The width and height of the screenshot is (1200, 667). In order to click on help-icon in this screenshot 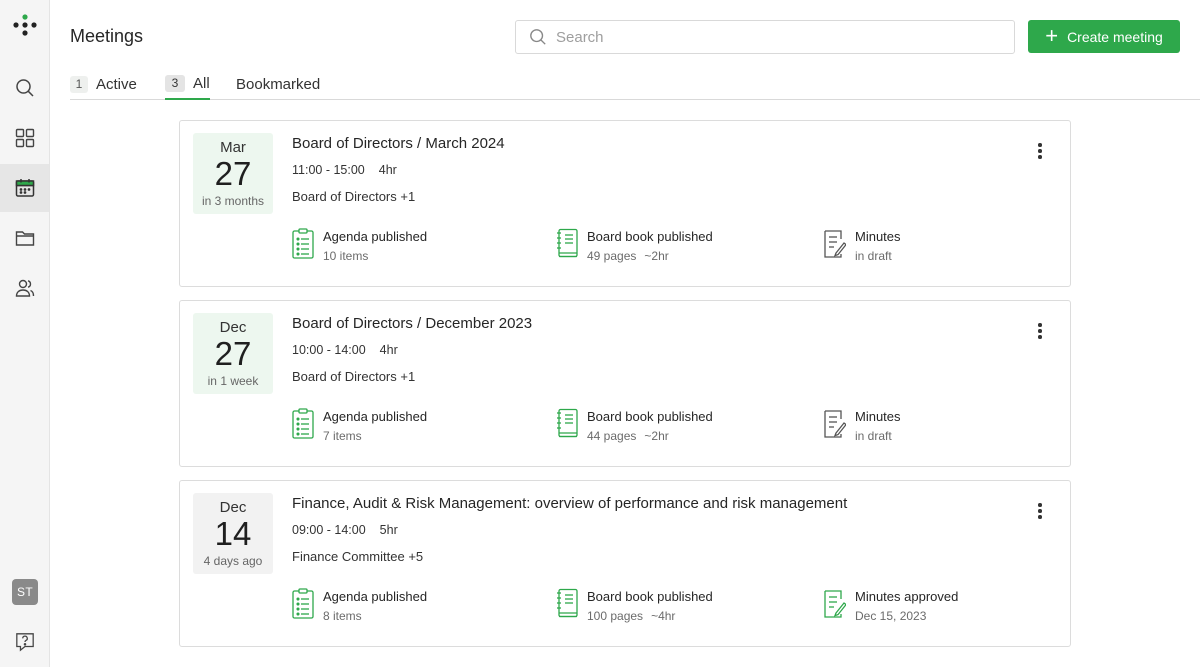, I will do `click(25, 642)`.